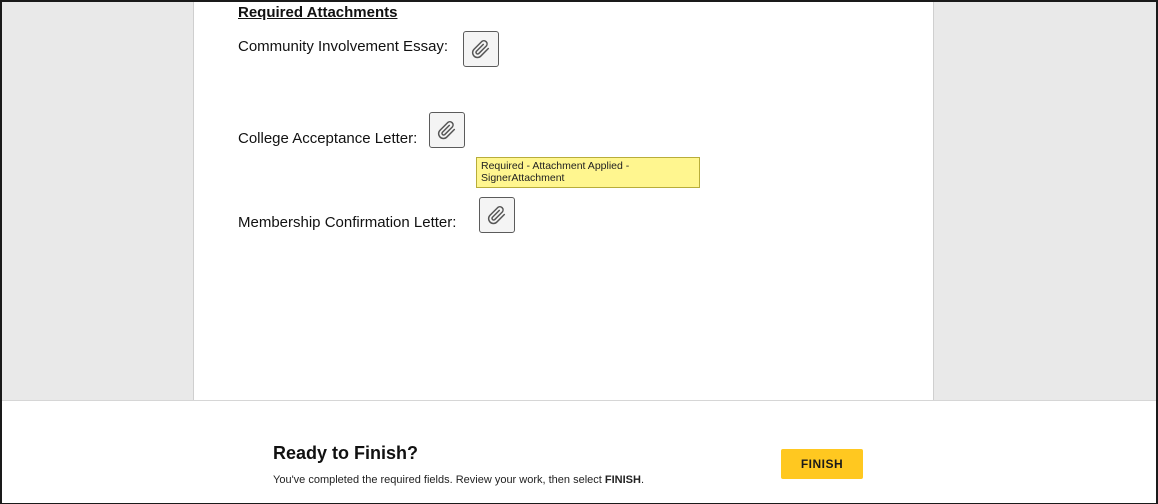 The height and width of the screenshot is (504, 1158). I want to click on college-acceptance-attach-button, so click(447, 130).